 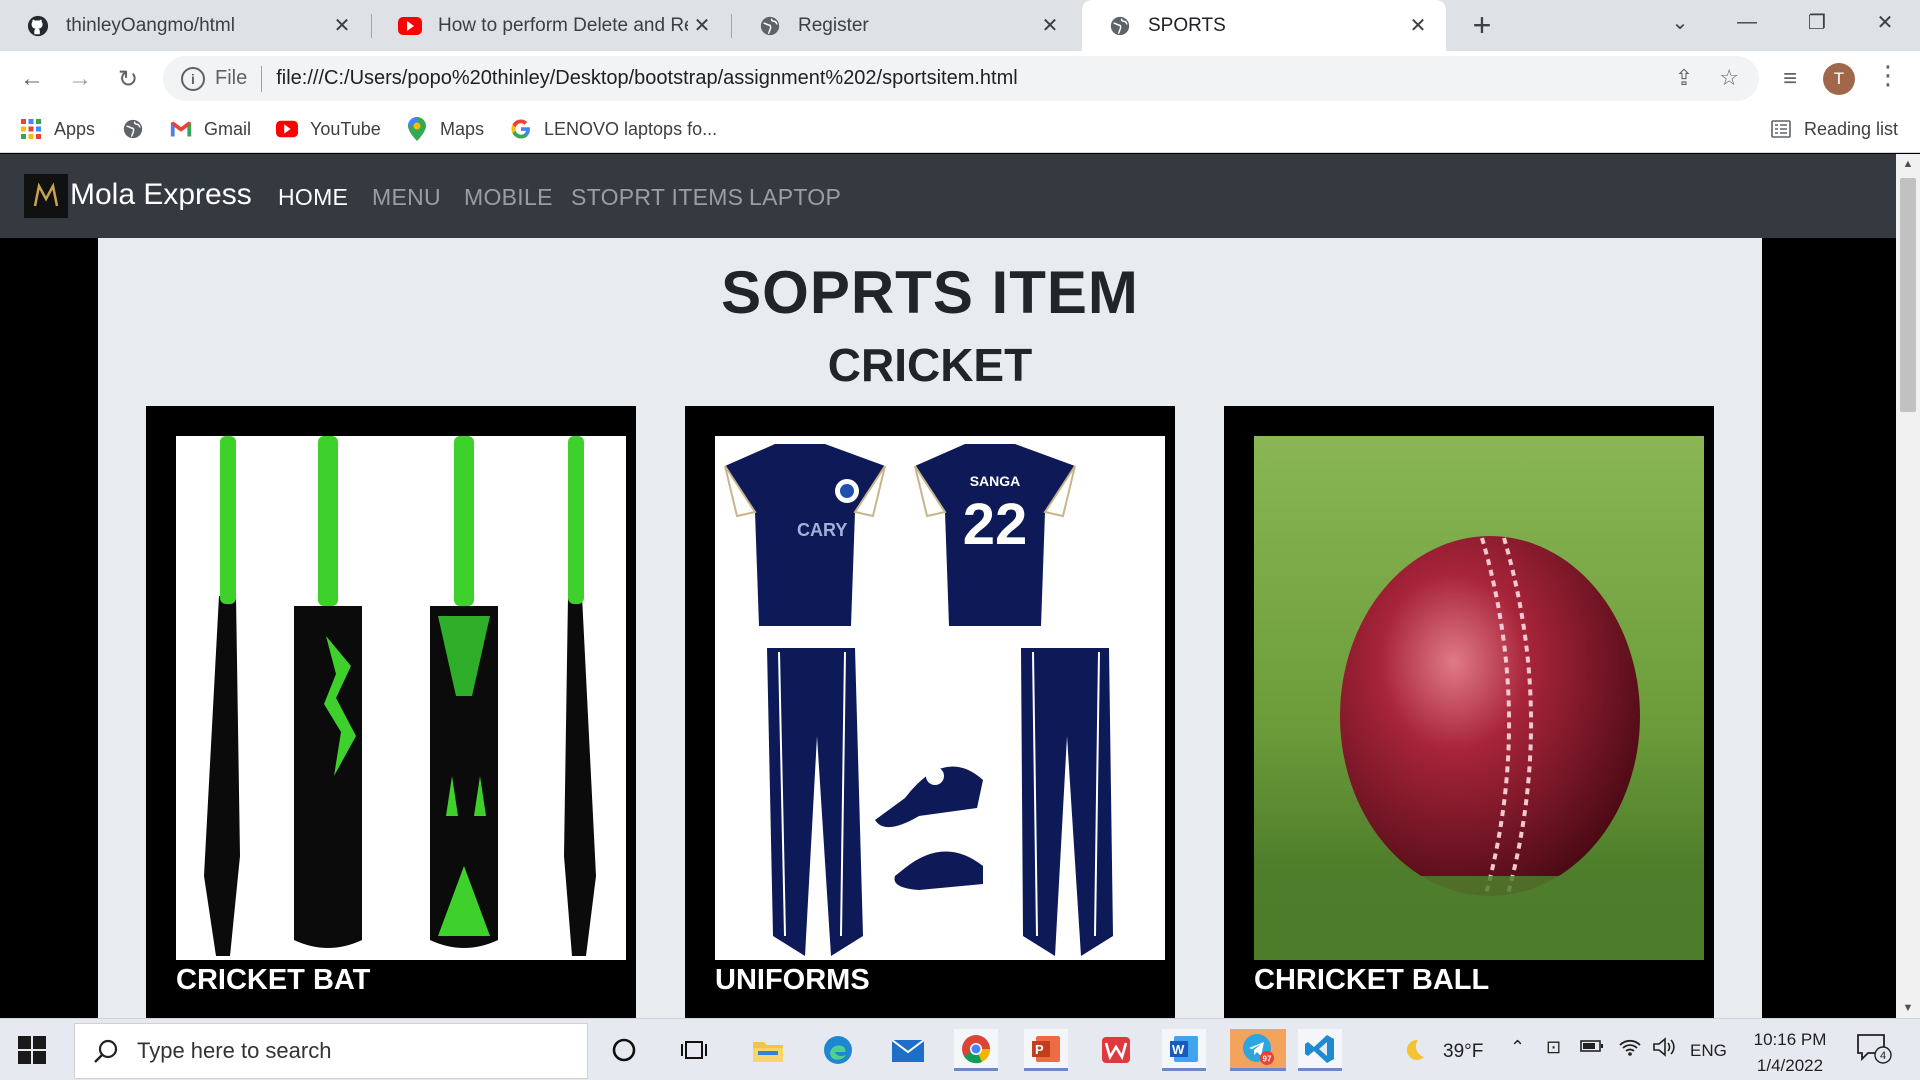 I want to click on kebab-menu-icon: ⋮, so click(x=1888, y=75).